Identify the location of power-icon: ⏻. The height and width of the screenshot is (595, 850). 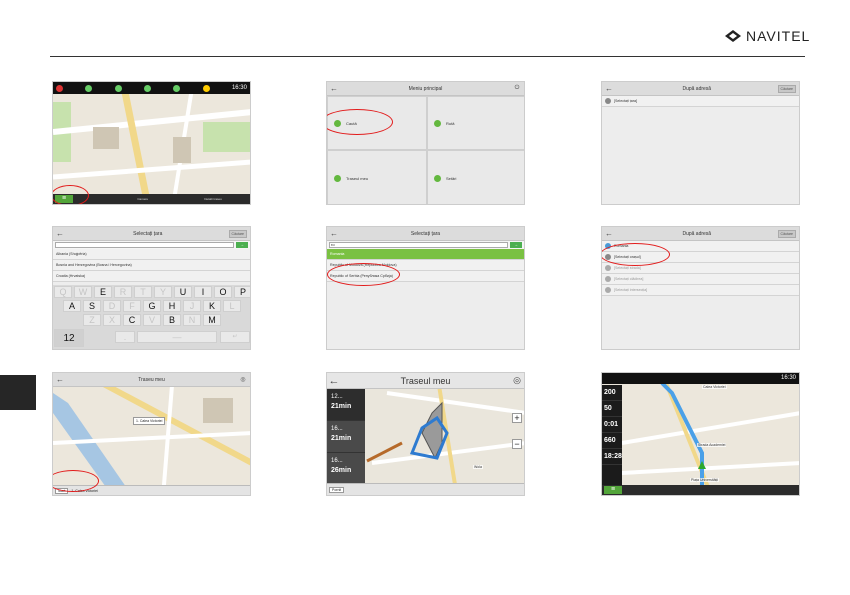
(517, 88).